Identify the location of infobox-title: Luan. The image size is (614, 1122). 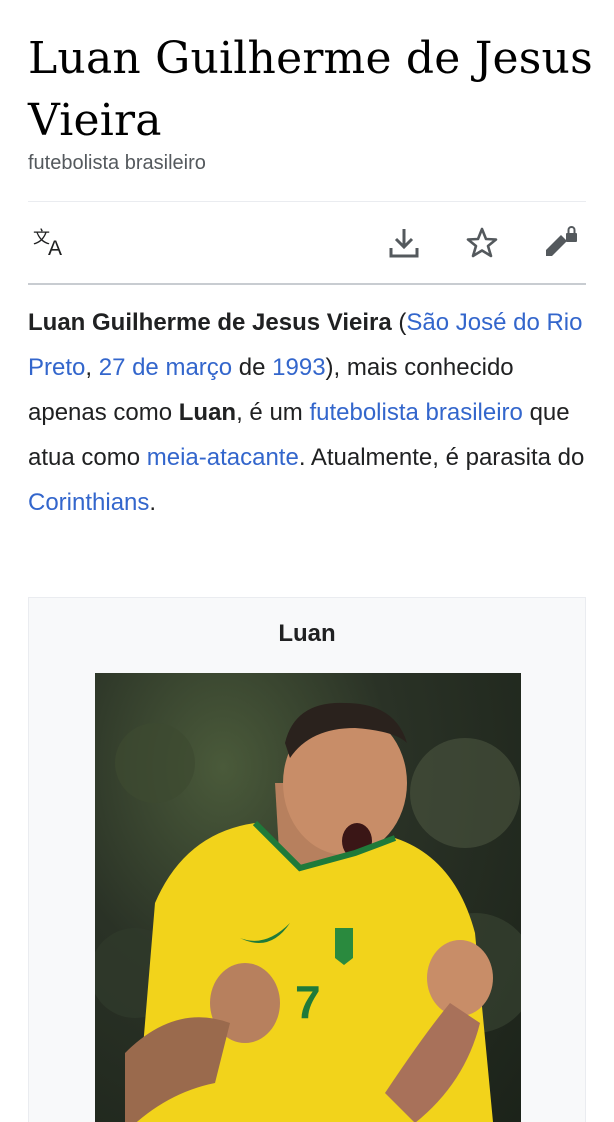
(307, 633).